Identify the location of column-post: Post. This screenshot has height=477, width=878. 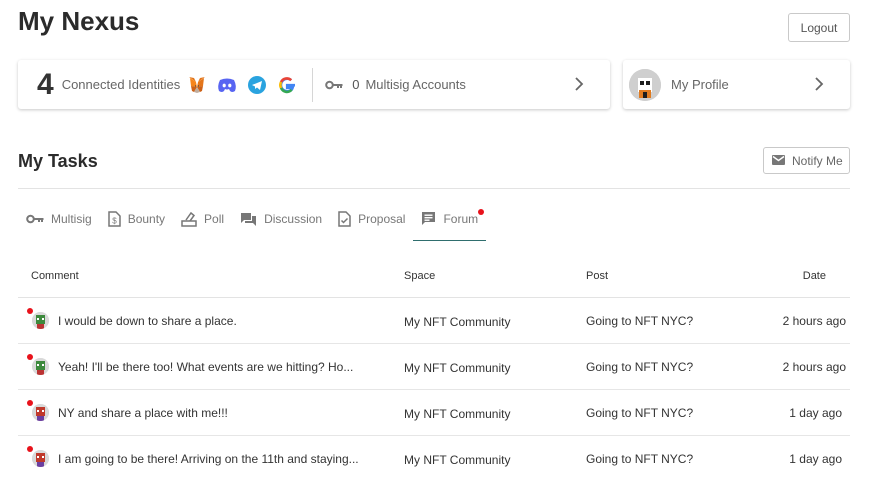
(597, 276).